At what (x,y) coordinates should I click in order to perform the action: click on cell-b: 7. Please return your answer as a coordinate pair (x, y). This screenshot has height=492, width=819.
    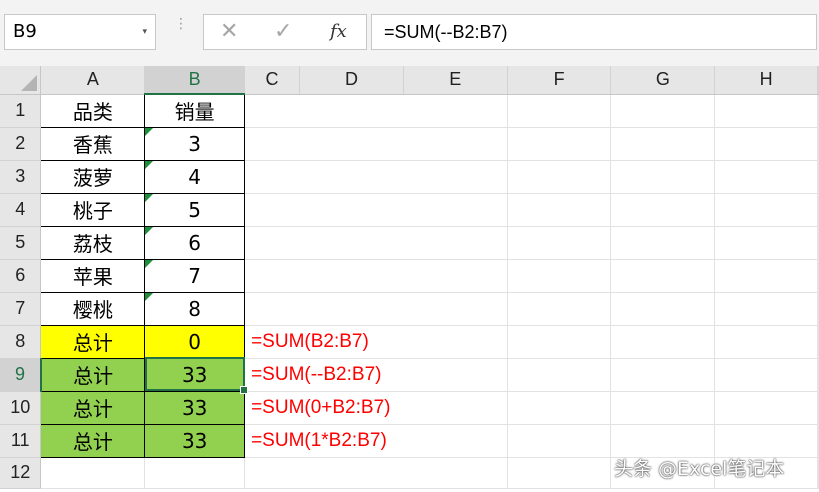
    Looking at the image, I should click on (195, 275).